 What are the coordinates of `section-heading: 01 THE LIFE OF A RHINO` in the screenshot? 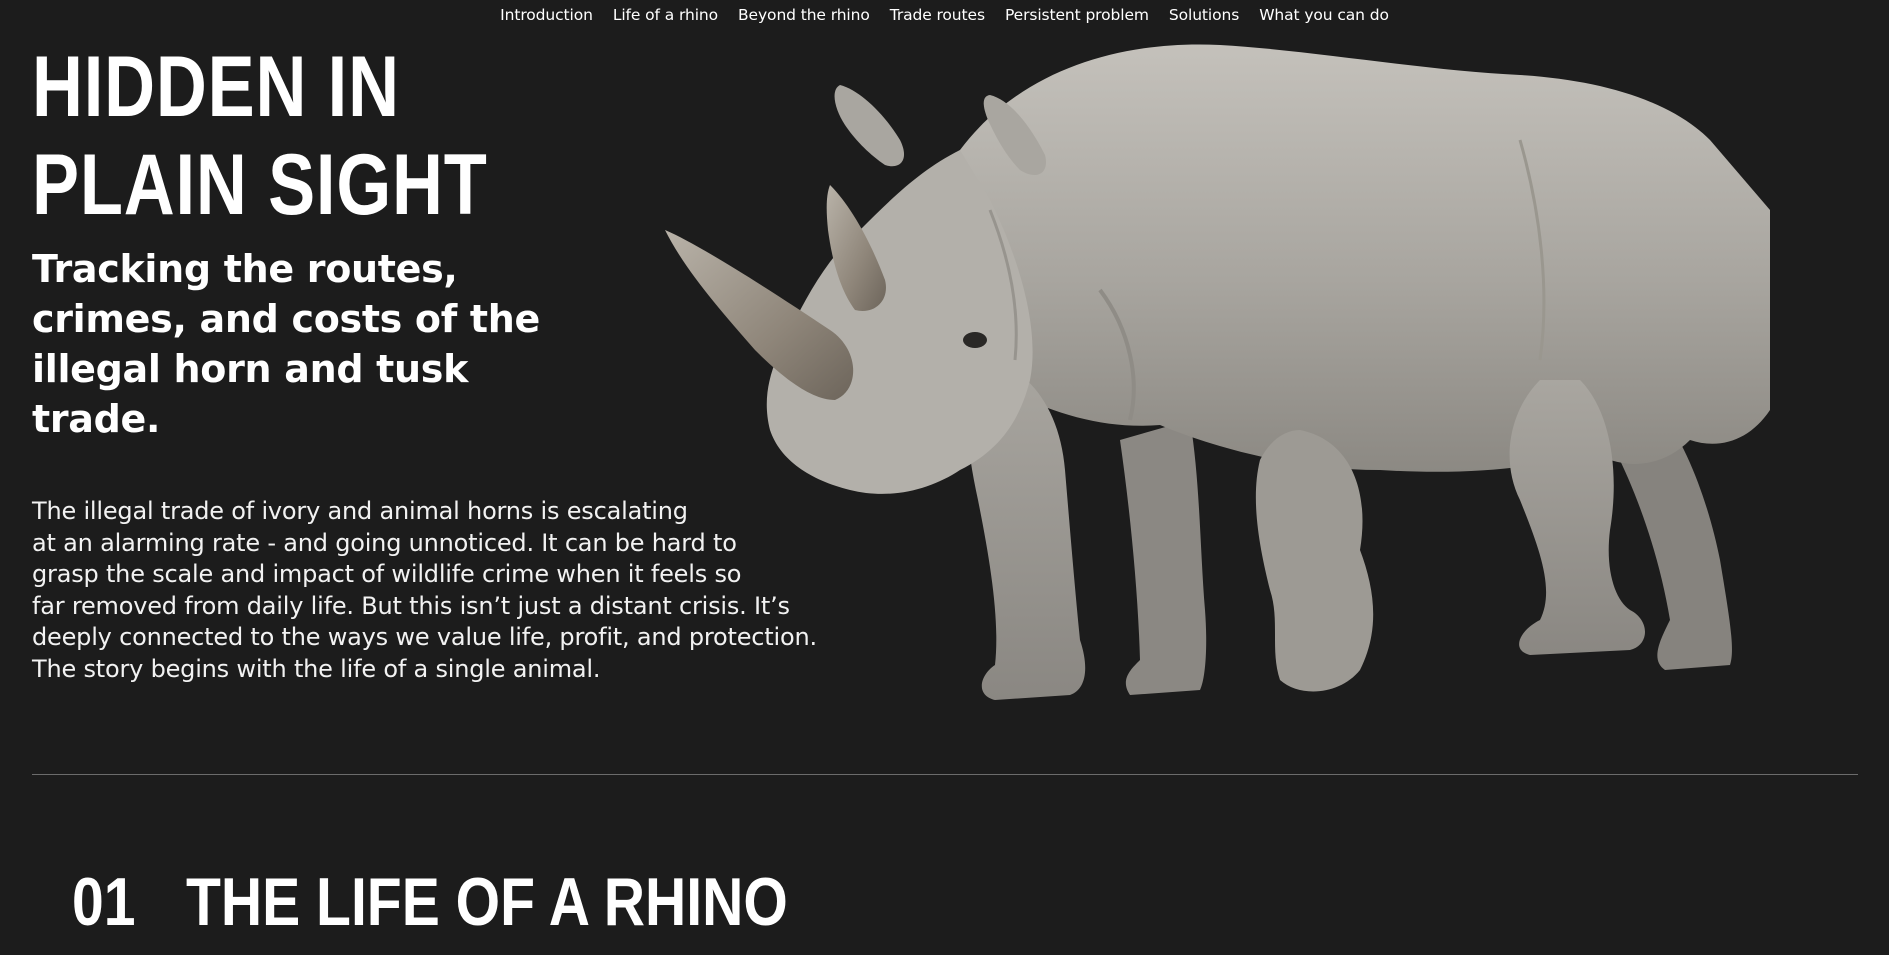 It's located at (430, 902).